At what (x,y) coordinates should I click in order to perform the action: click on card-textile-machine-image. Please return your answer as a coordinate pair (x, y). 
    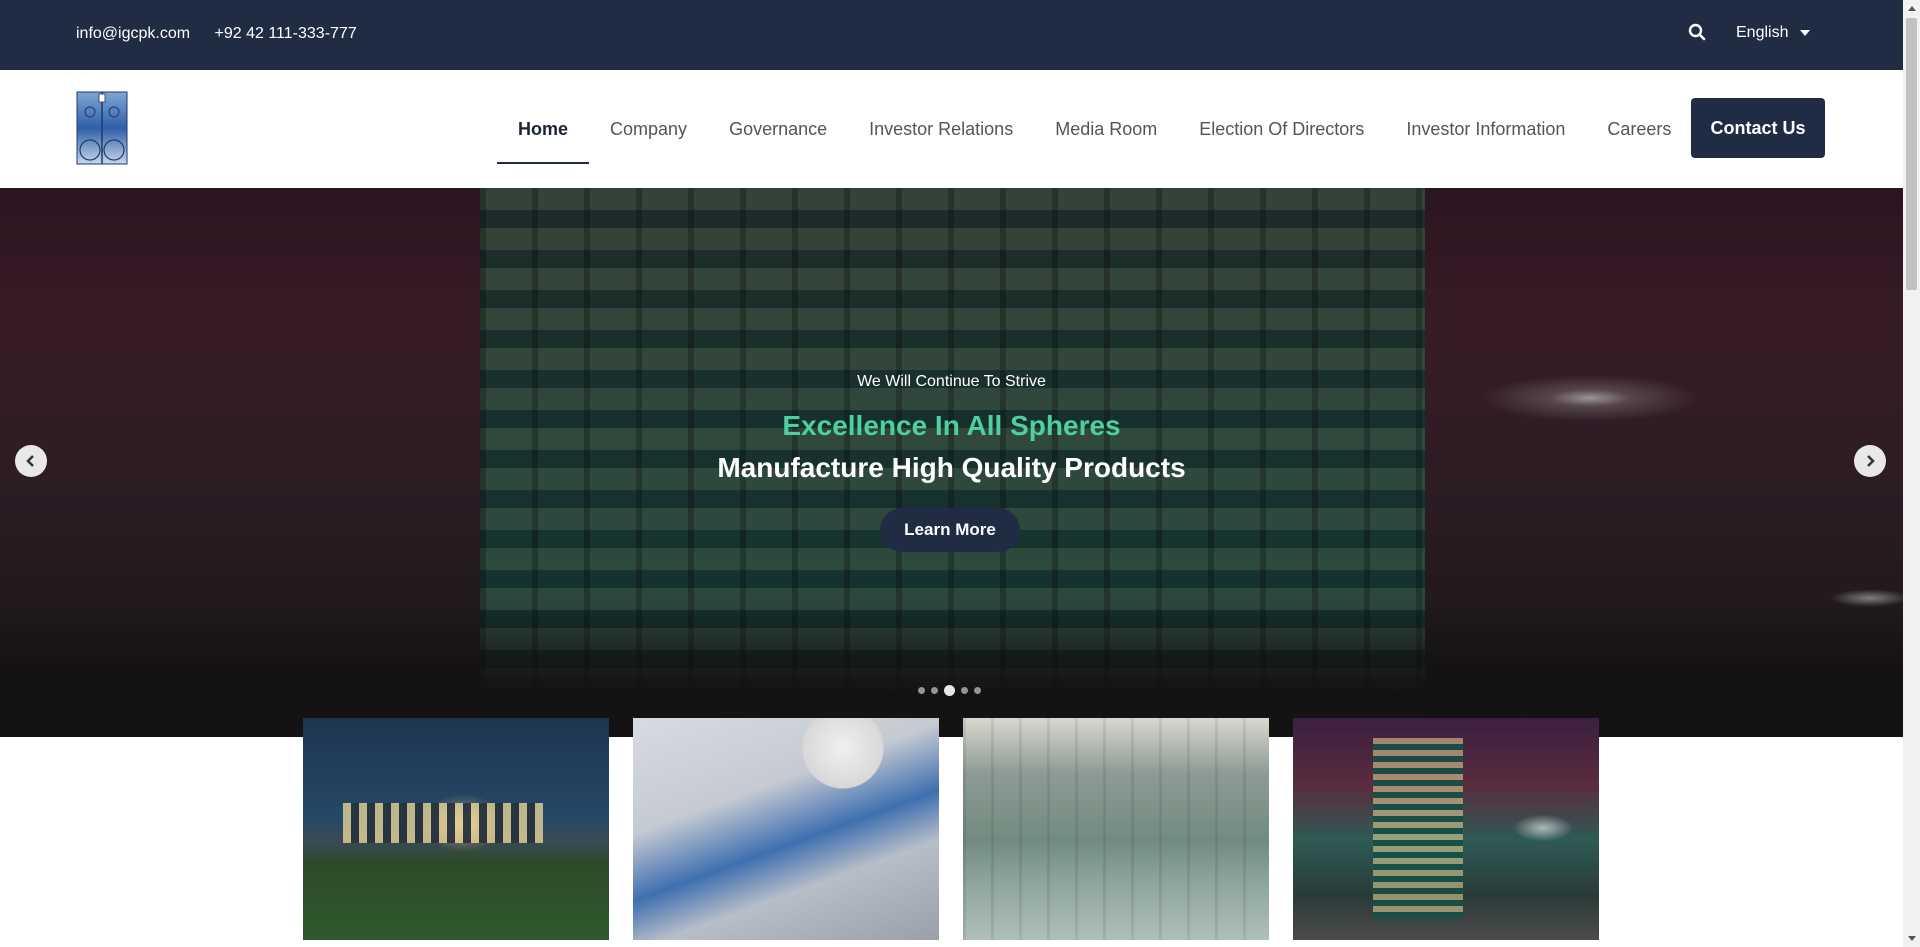
    Looking at the image, I should click on (786, 829).